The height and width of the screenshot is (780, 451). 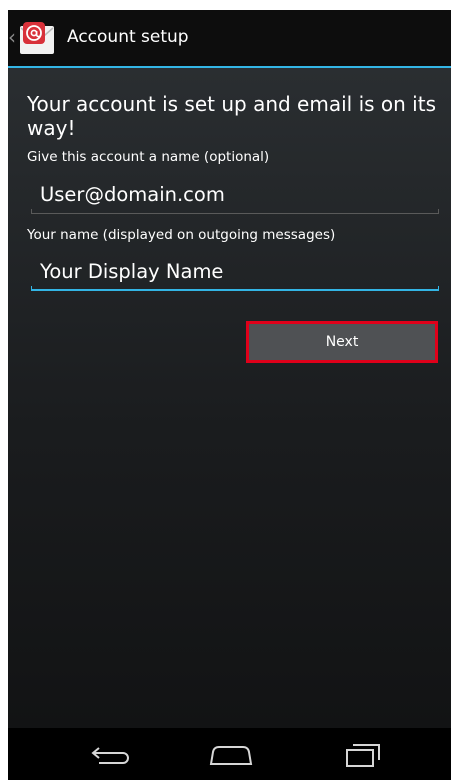 I want to click on recent-apps-icon, so click(x=363, y=754).